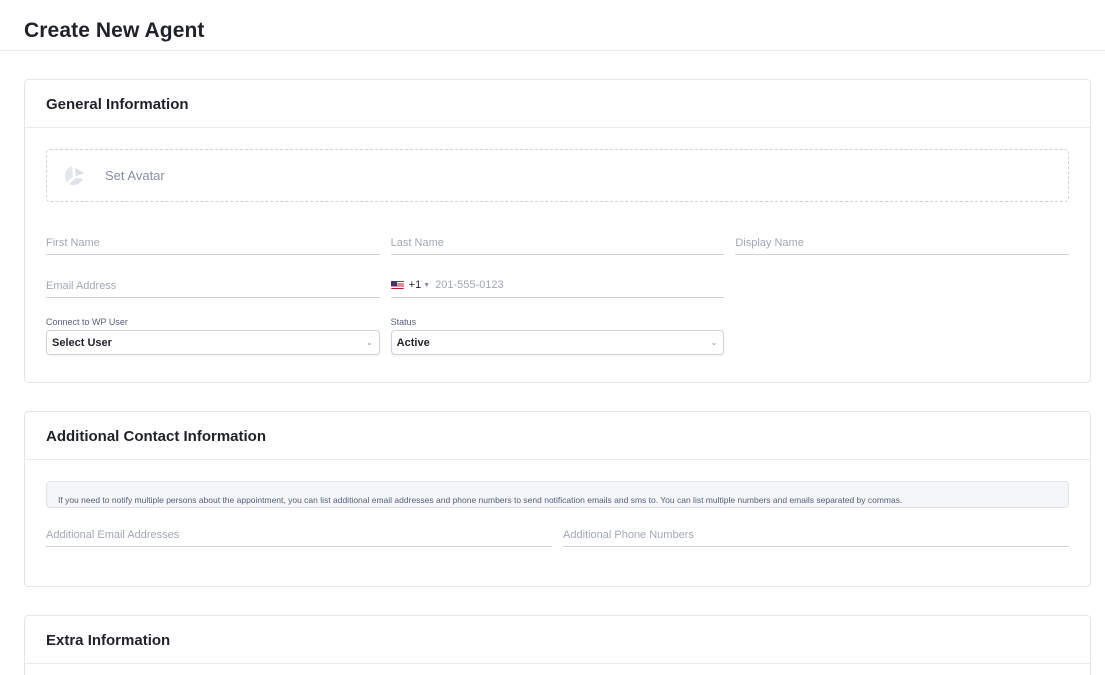  What do you see at coordinates (816, 527) in the screenshot?
I see `additional-phones-field: Additional Phone Numbers` at bounding box center [816, 527].